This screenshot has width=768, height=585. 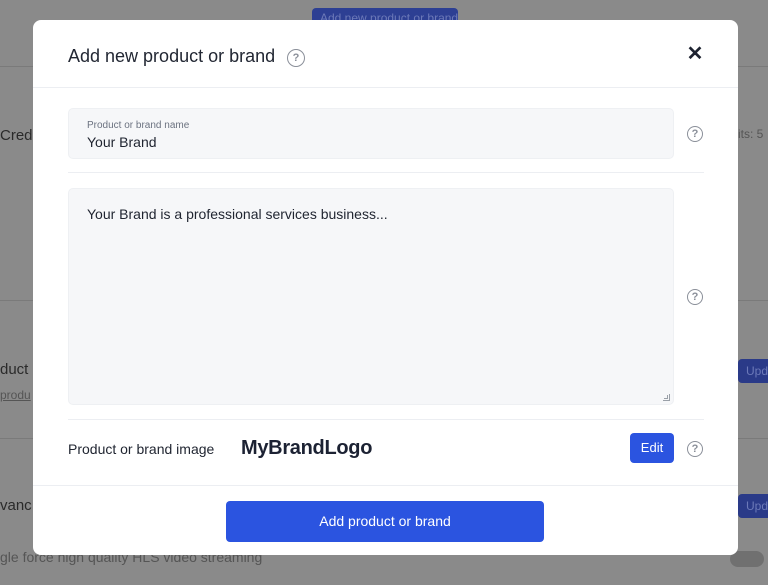 What do you see at coordinates (122, 142) in the screenshot?
I see `product-name-input: Your Brand` at bounding box center [122, 142].